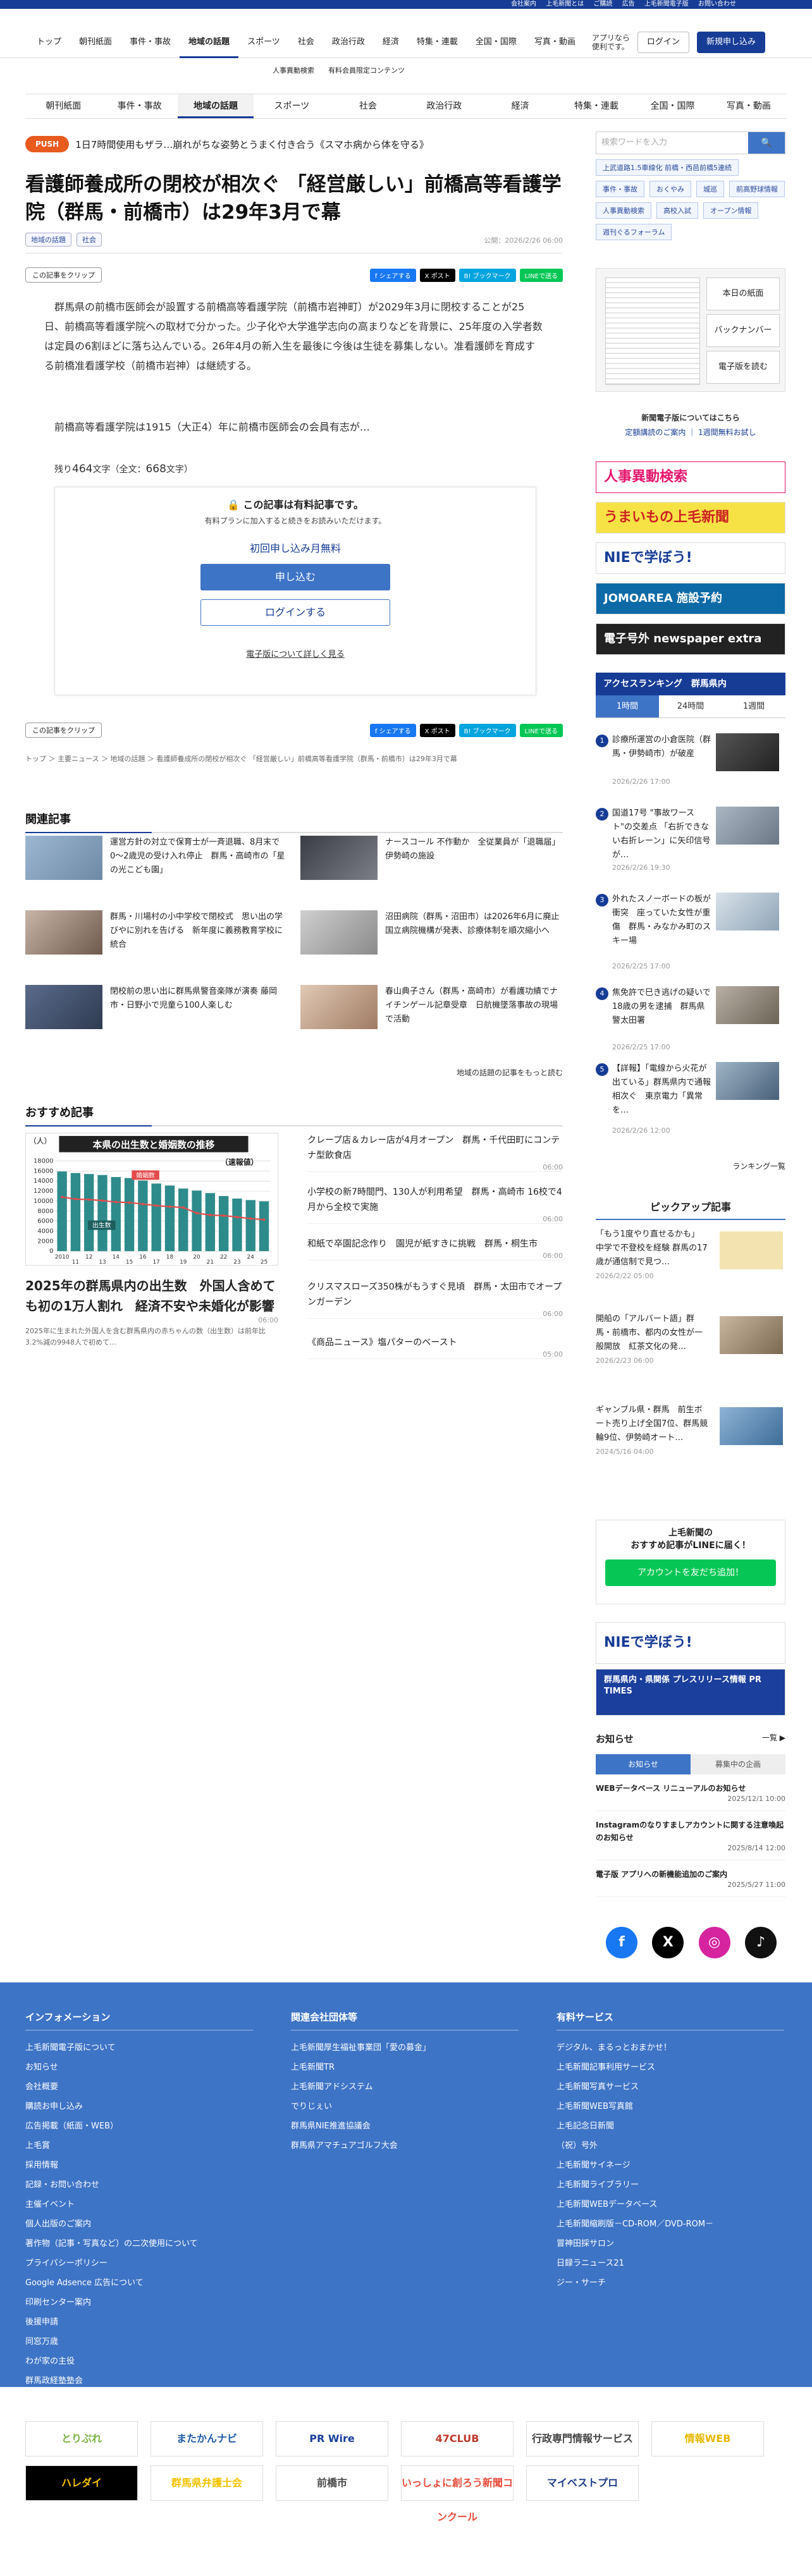 Image resolution: width=812 pixels, height=2576 pixels. I want to click on chip: オープン情報, so click(731, 210).